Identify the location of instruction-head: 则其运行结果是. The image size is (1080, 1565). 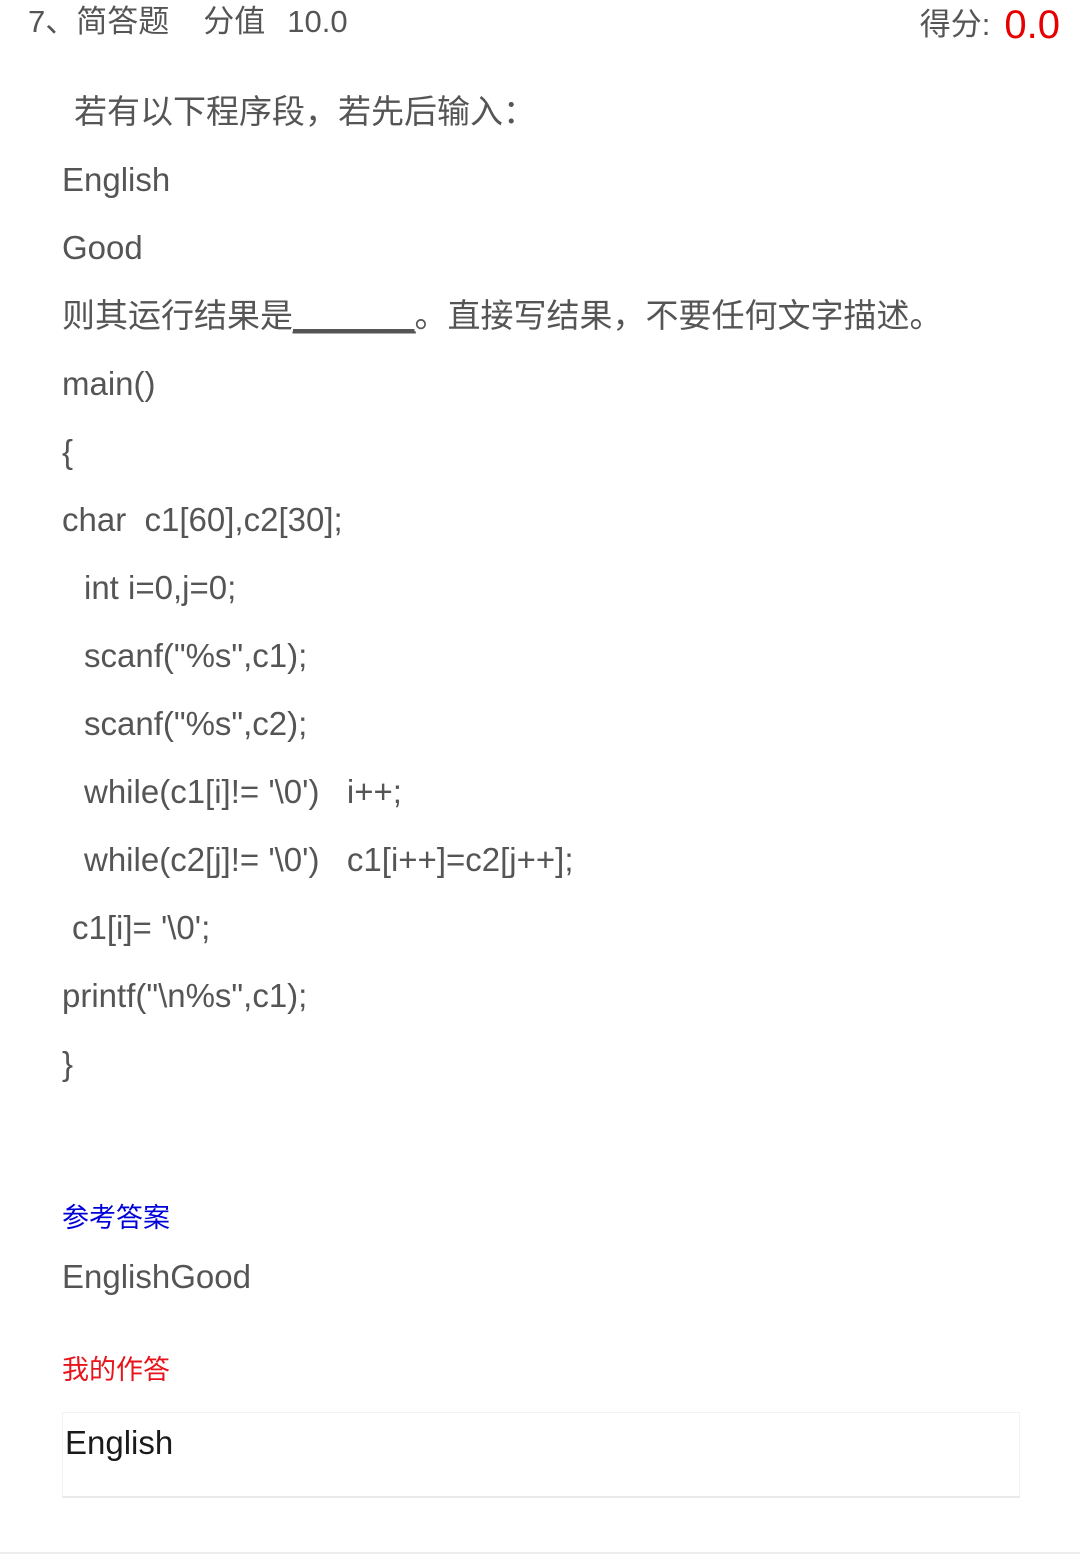
(177, 315).